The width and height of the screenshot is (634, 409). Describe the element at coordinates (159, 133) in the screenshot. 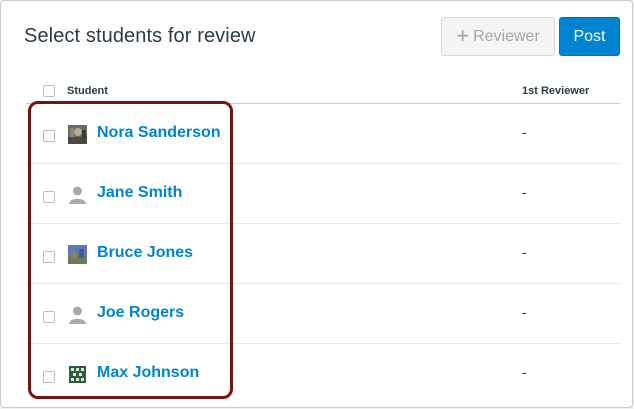

I see `student-name-link: Nora Sanderson` at that location.